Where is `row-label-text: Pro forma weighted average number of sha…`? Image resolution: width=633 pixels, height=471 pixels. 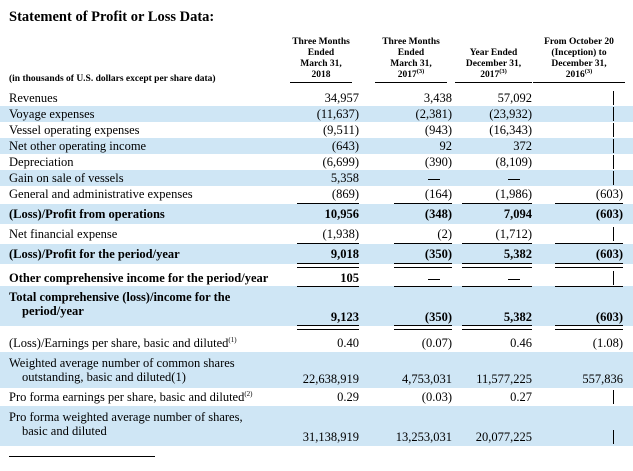
row-label-text: Pro forma weighted average number of sha… is located at coordinates (126, 417).